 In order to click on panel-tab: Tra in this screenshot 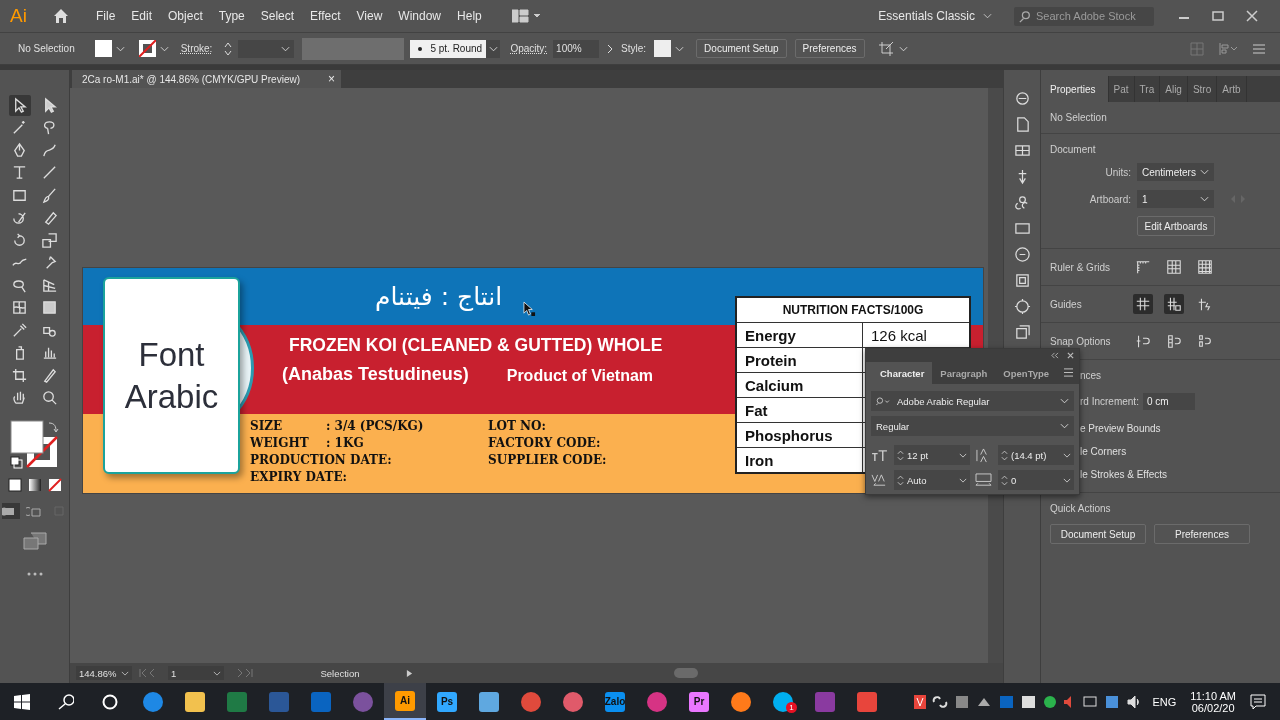, I will do `click(1147, 89)`.